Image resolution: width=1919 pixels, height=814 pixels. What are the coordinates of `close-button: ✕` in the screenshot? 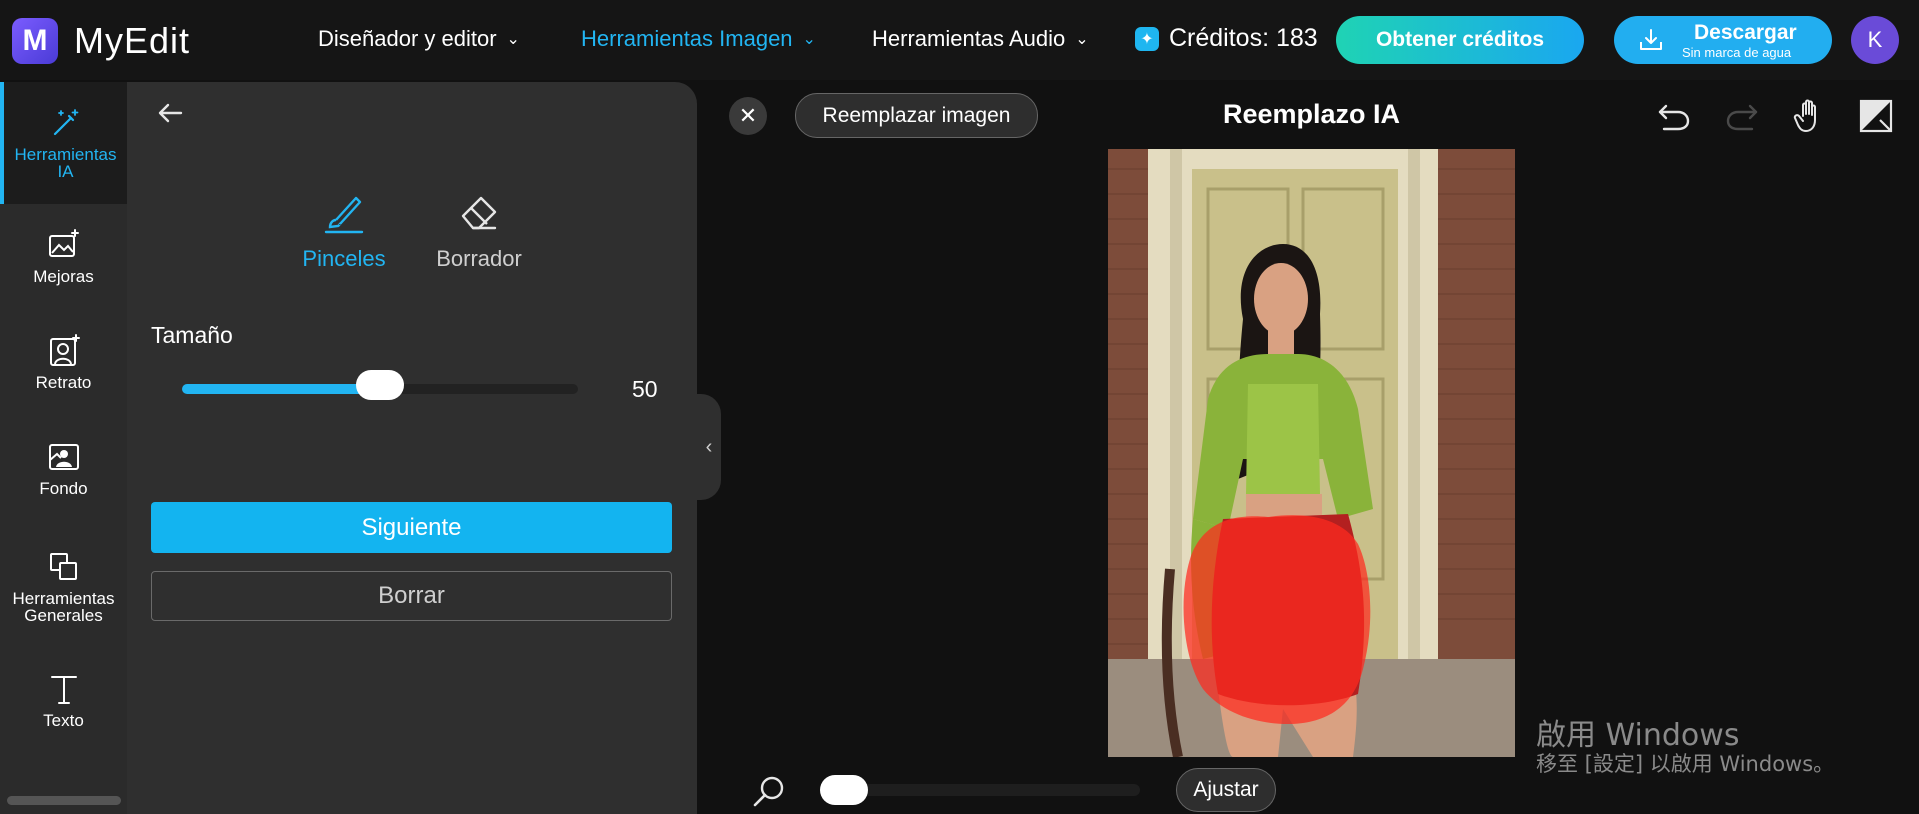 It's located at (748, 116).